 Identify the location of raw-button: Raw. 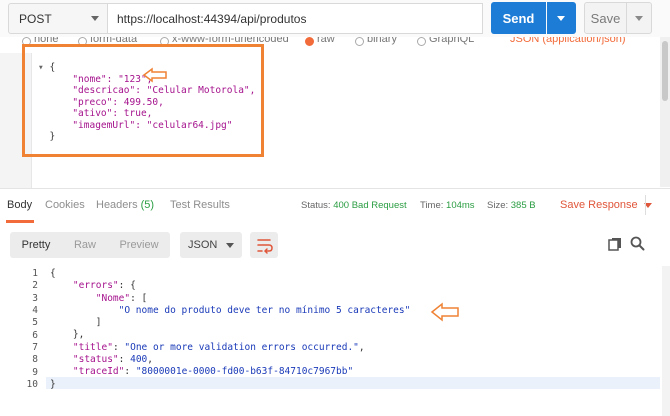
(85, 245).